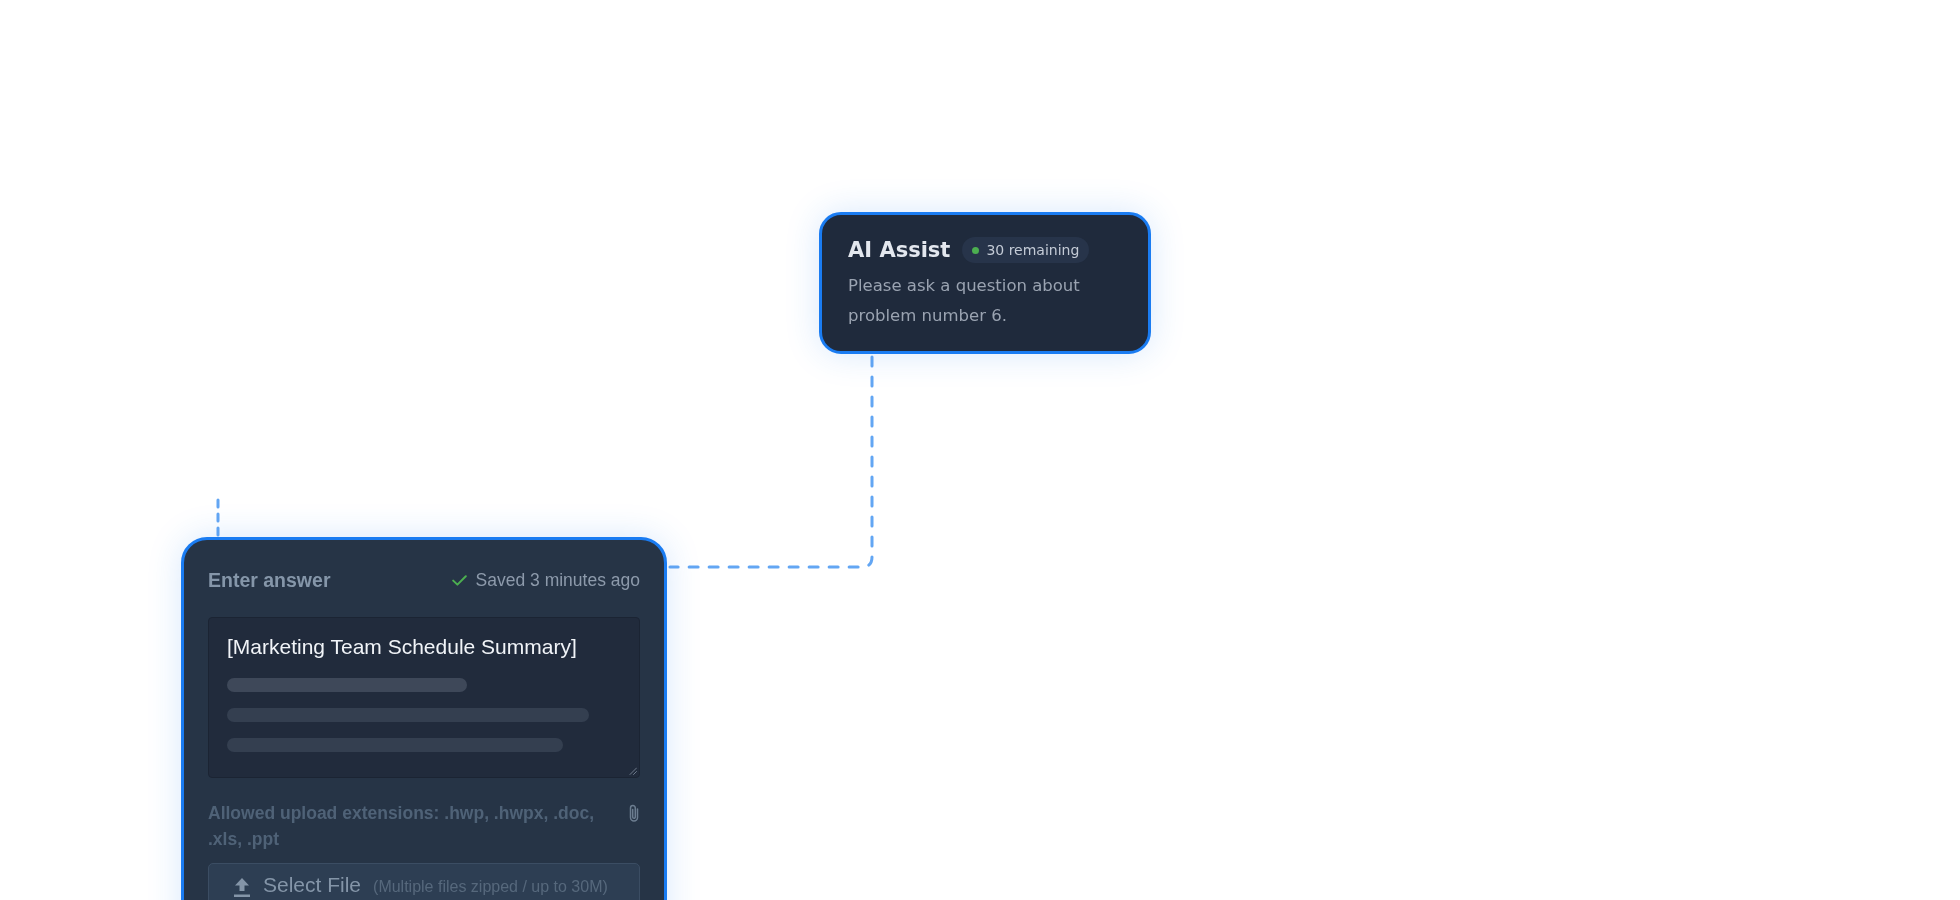 The width and height of the screenshot is (1960, 900). I want to click on check-icon, so click(459, 580).